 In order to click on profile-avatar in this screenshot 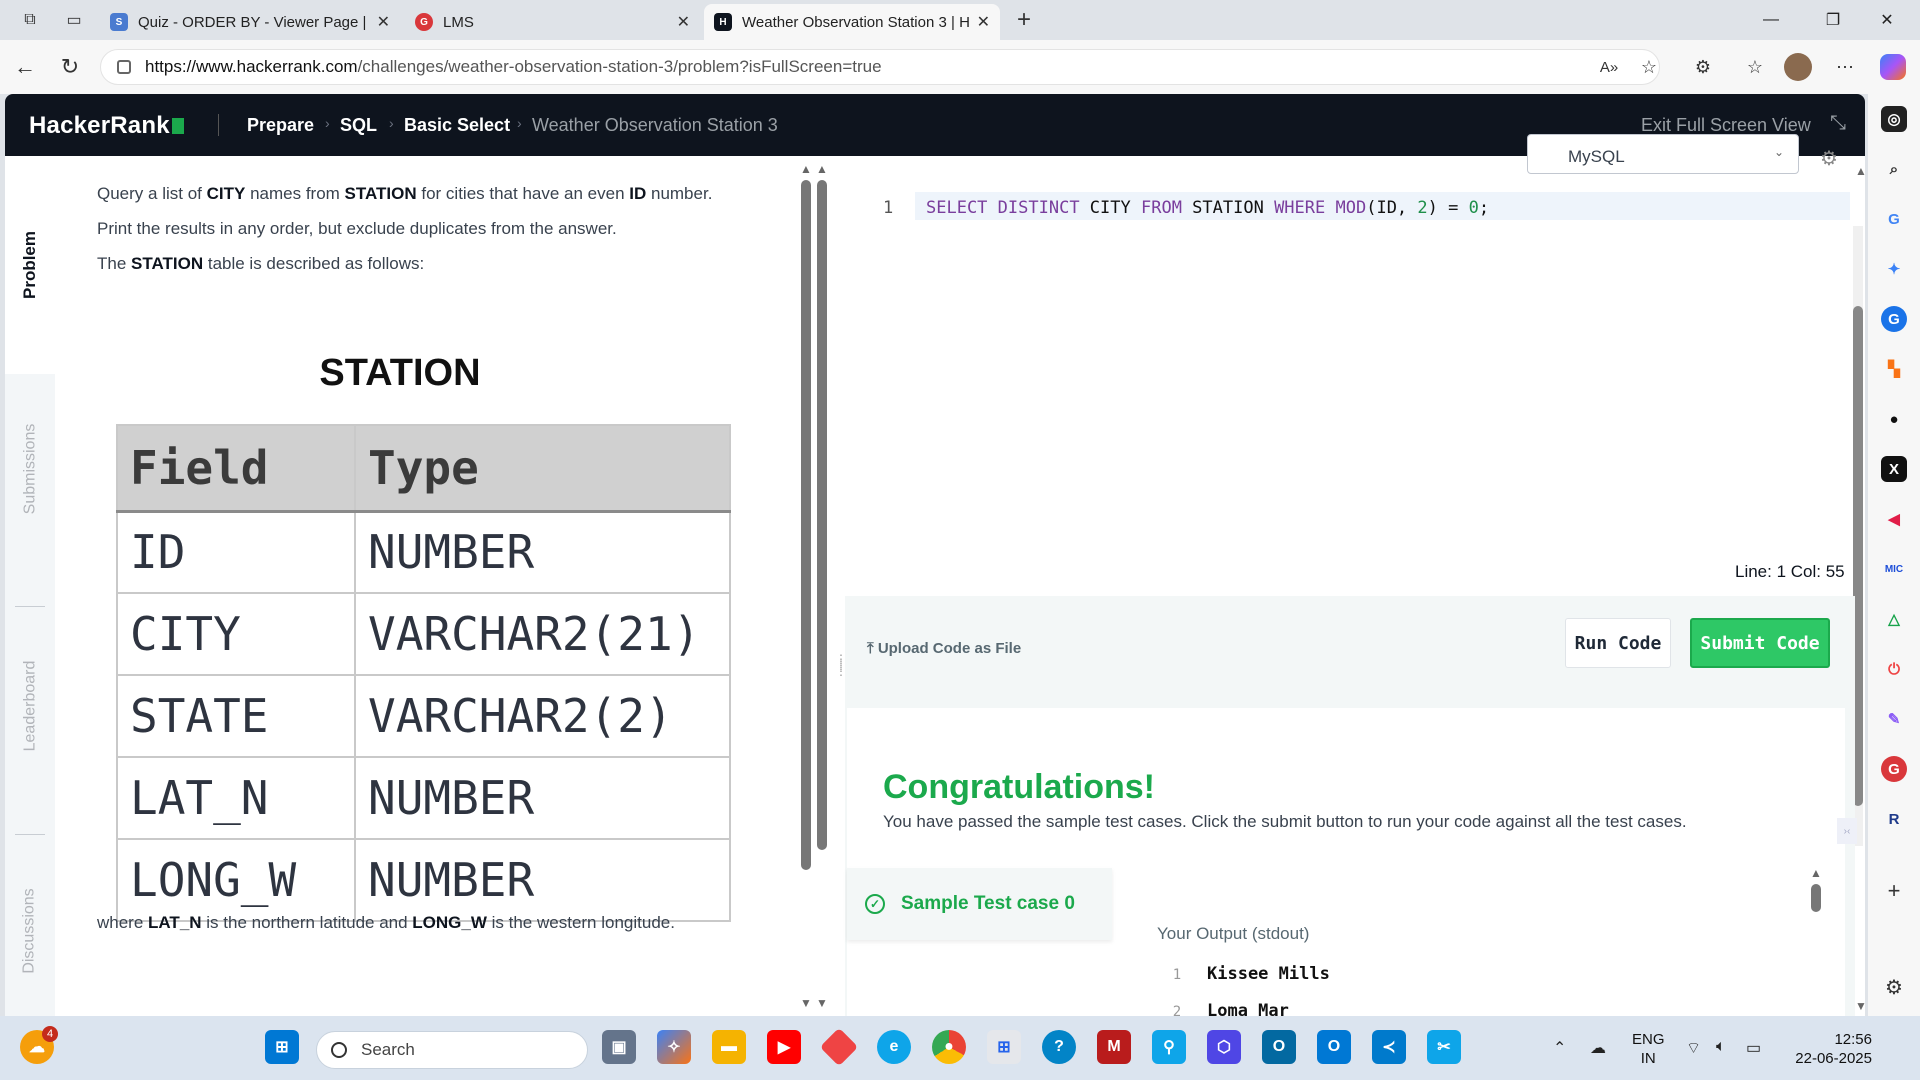, I will do `click(1798, 67)`.